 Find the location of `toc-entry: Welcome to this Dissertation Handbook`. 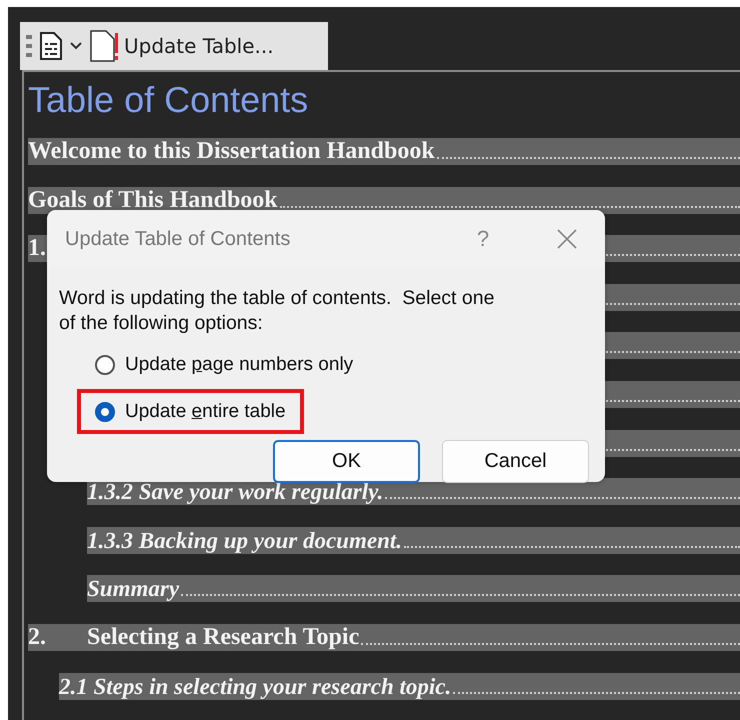

toc-entry: Welcome to this Dissertation Handbook is located at coordinates (384, 151).